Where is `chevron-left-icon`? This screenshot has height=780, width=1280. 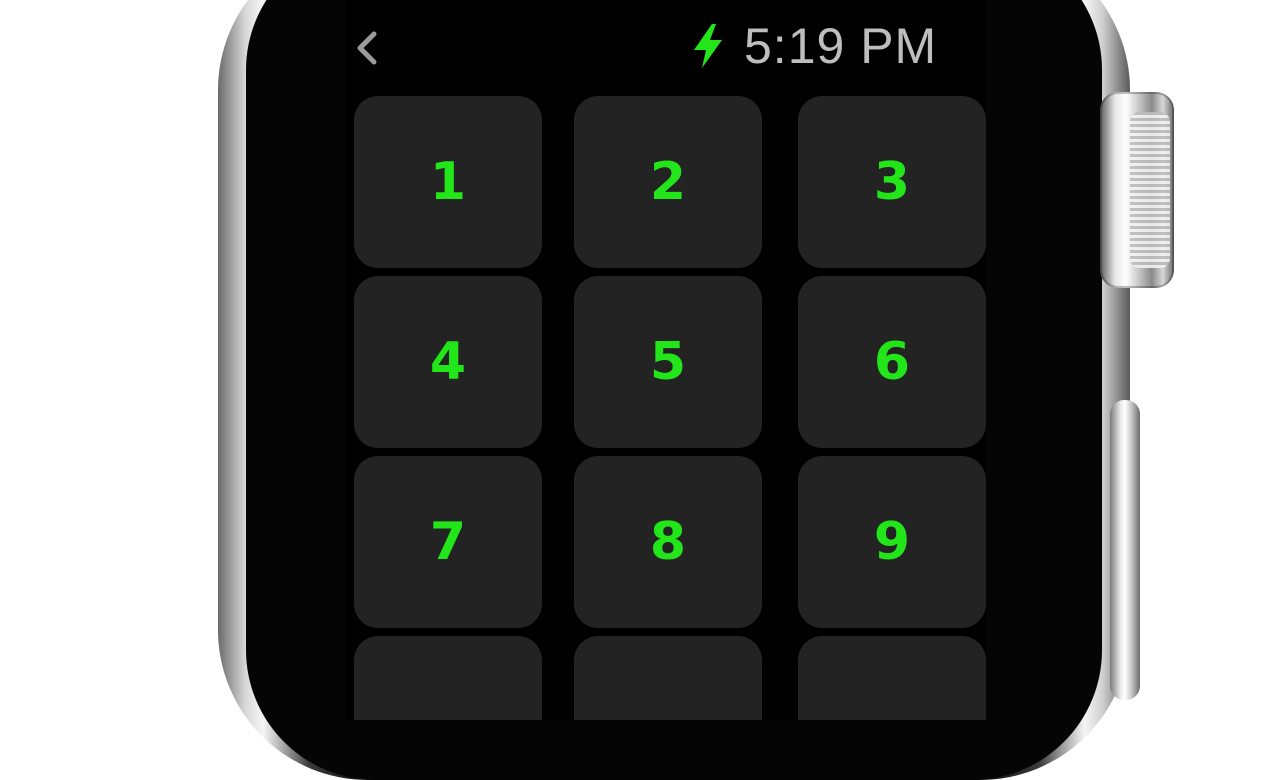 chevron-left-icon is located at coordinates (367, 48).